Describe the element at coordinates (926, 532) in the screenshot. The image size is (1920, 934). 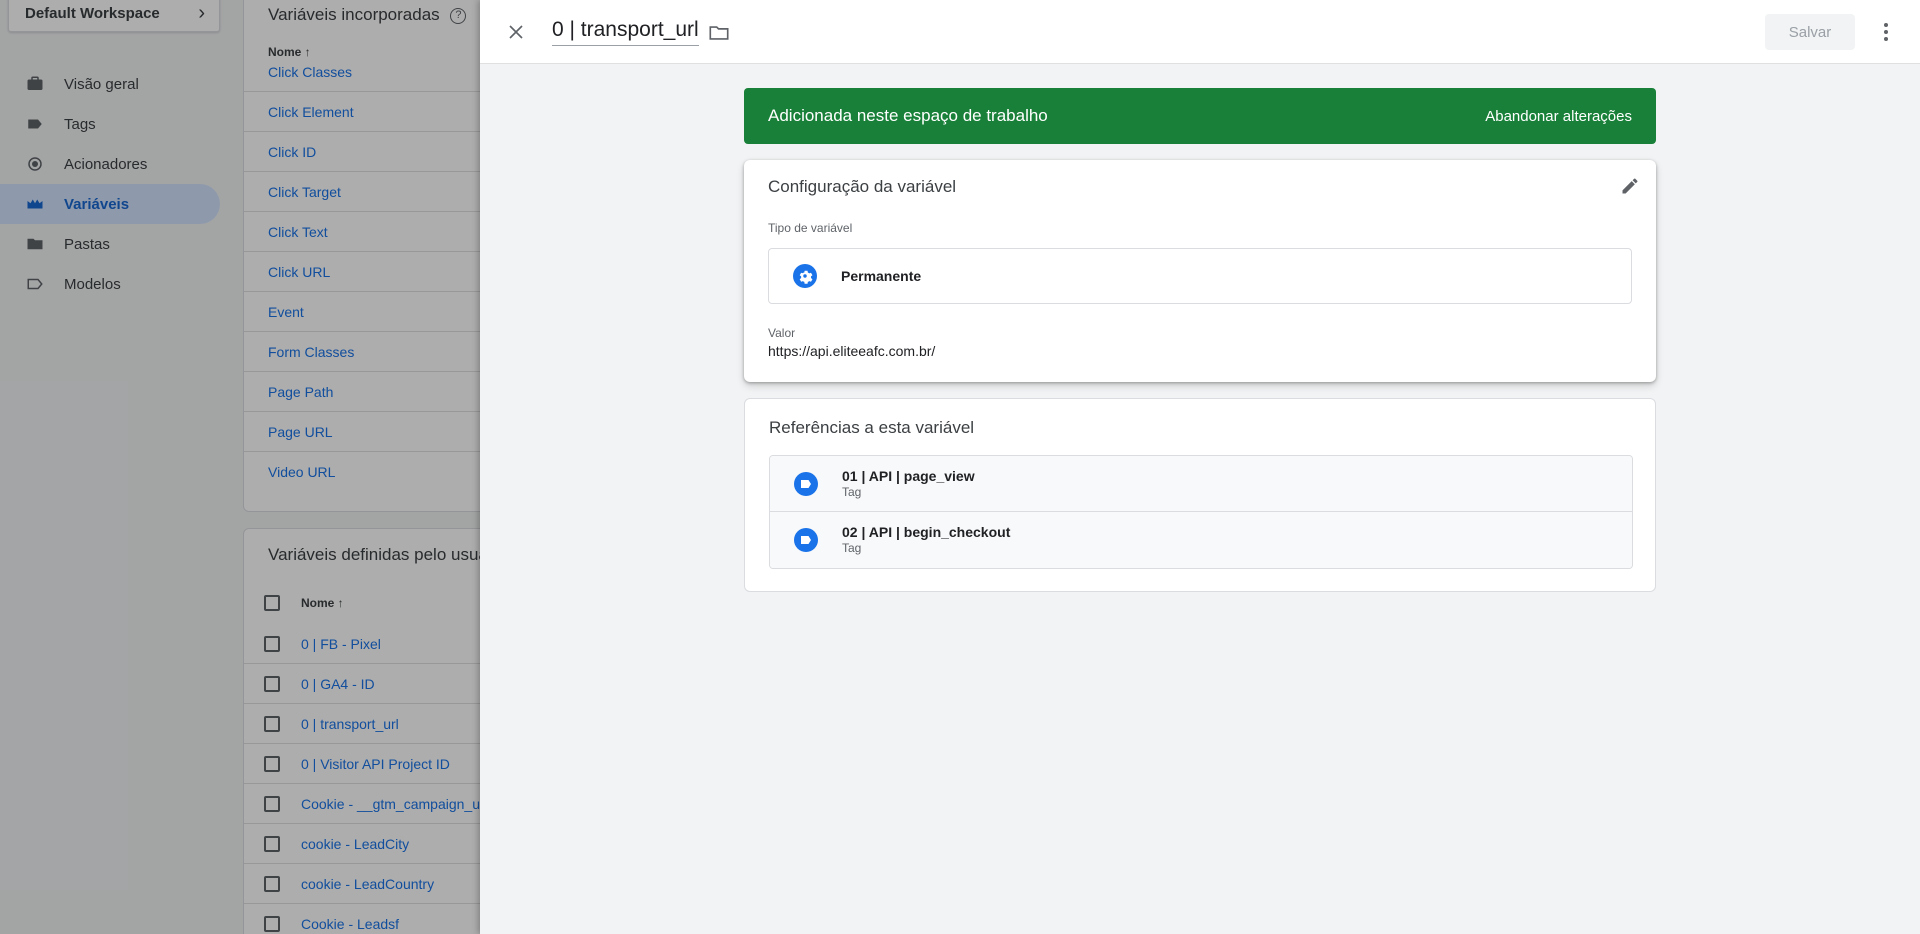
I see `reference-name: 02 | API | begin_checkout` at that location.